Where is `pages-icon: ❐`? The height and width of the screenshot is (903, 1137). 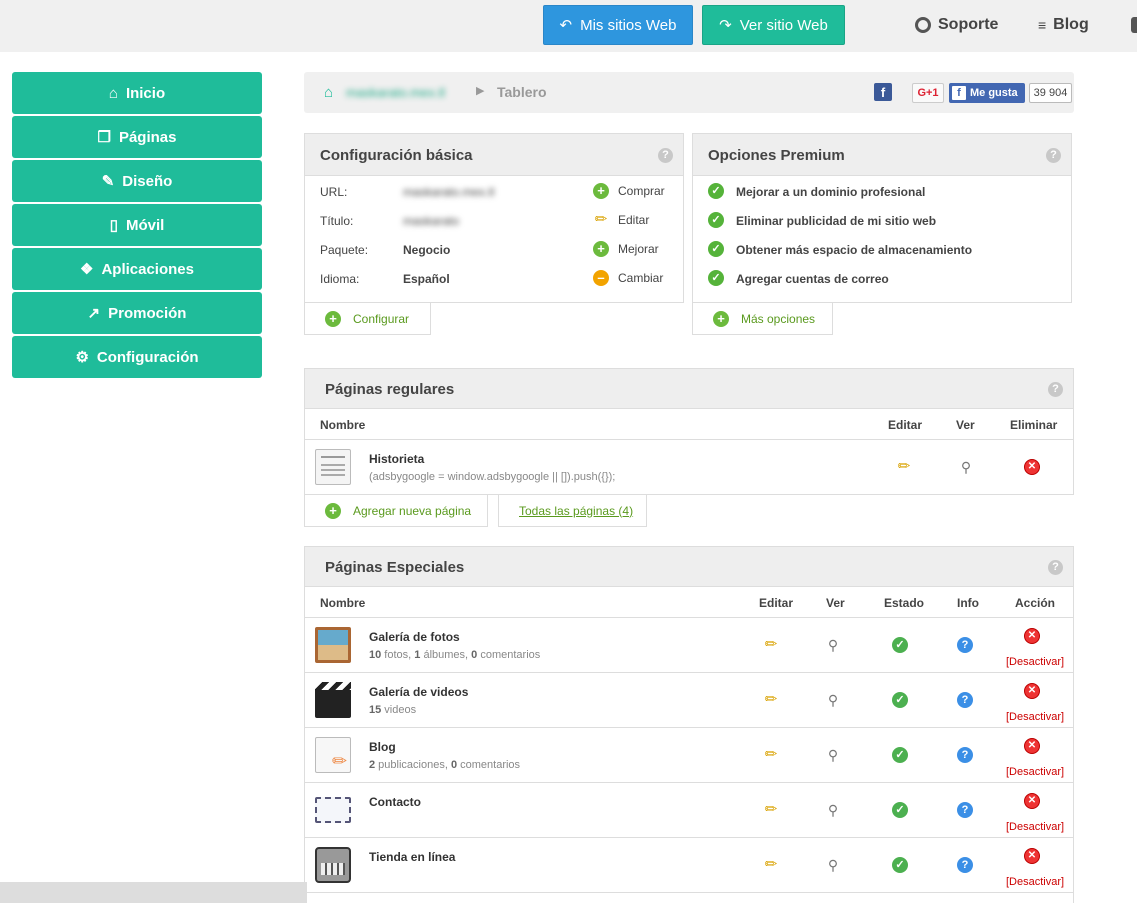
pages-icon: ❐ is located at coordinates (104, 137).